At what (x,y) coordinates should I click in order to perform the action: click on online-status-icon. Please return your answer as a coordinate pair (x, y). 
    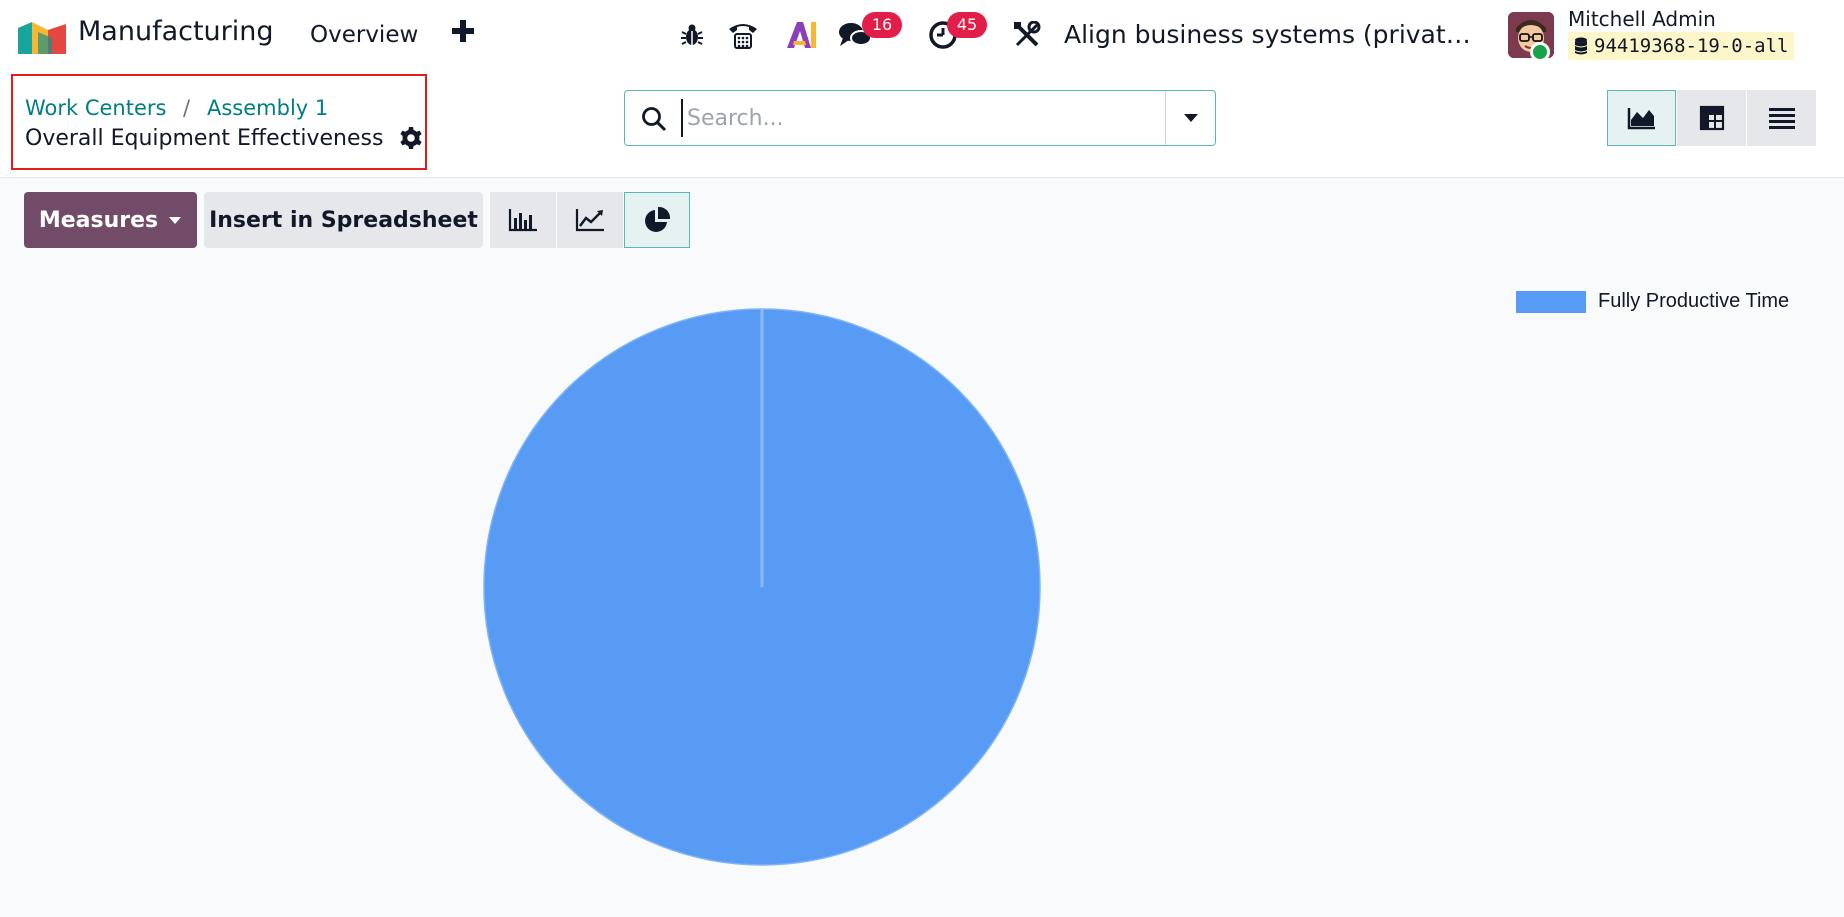
    Looking at the image, I should click on (1540, 52).